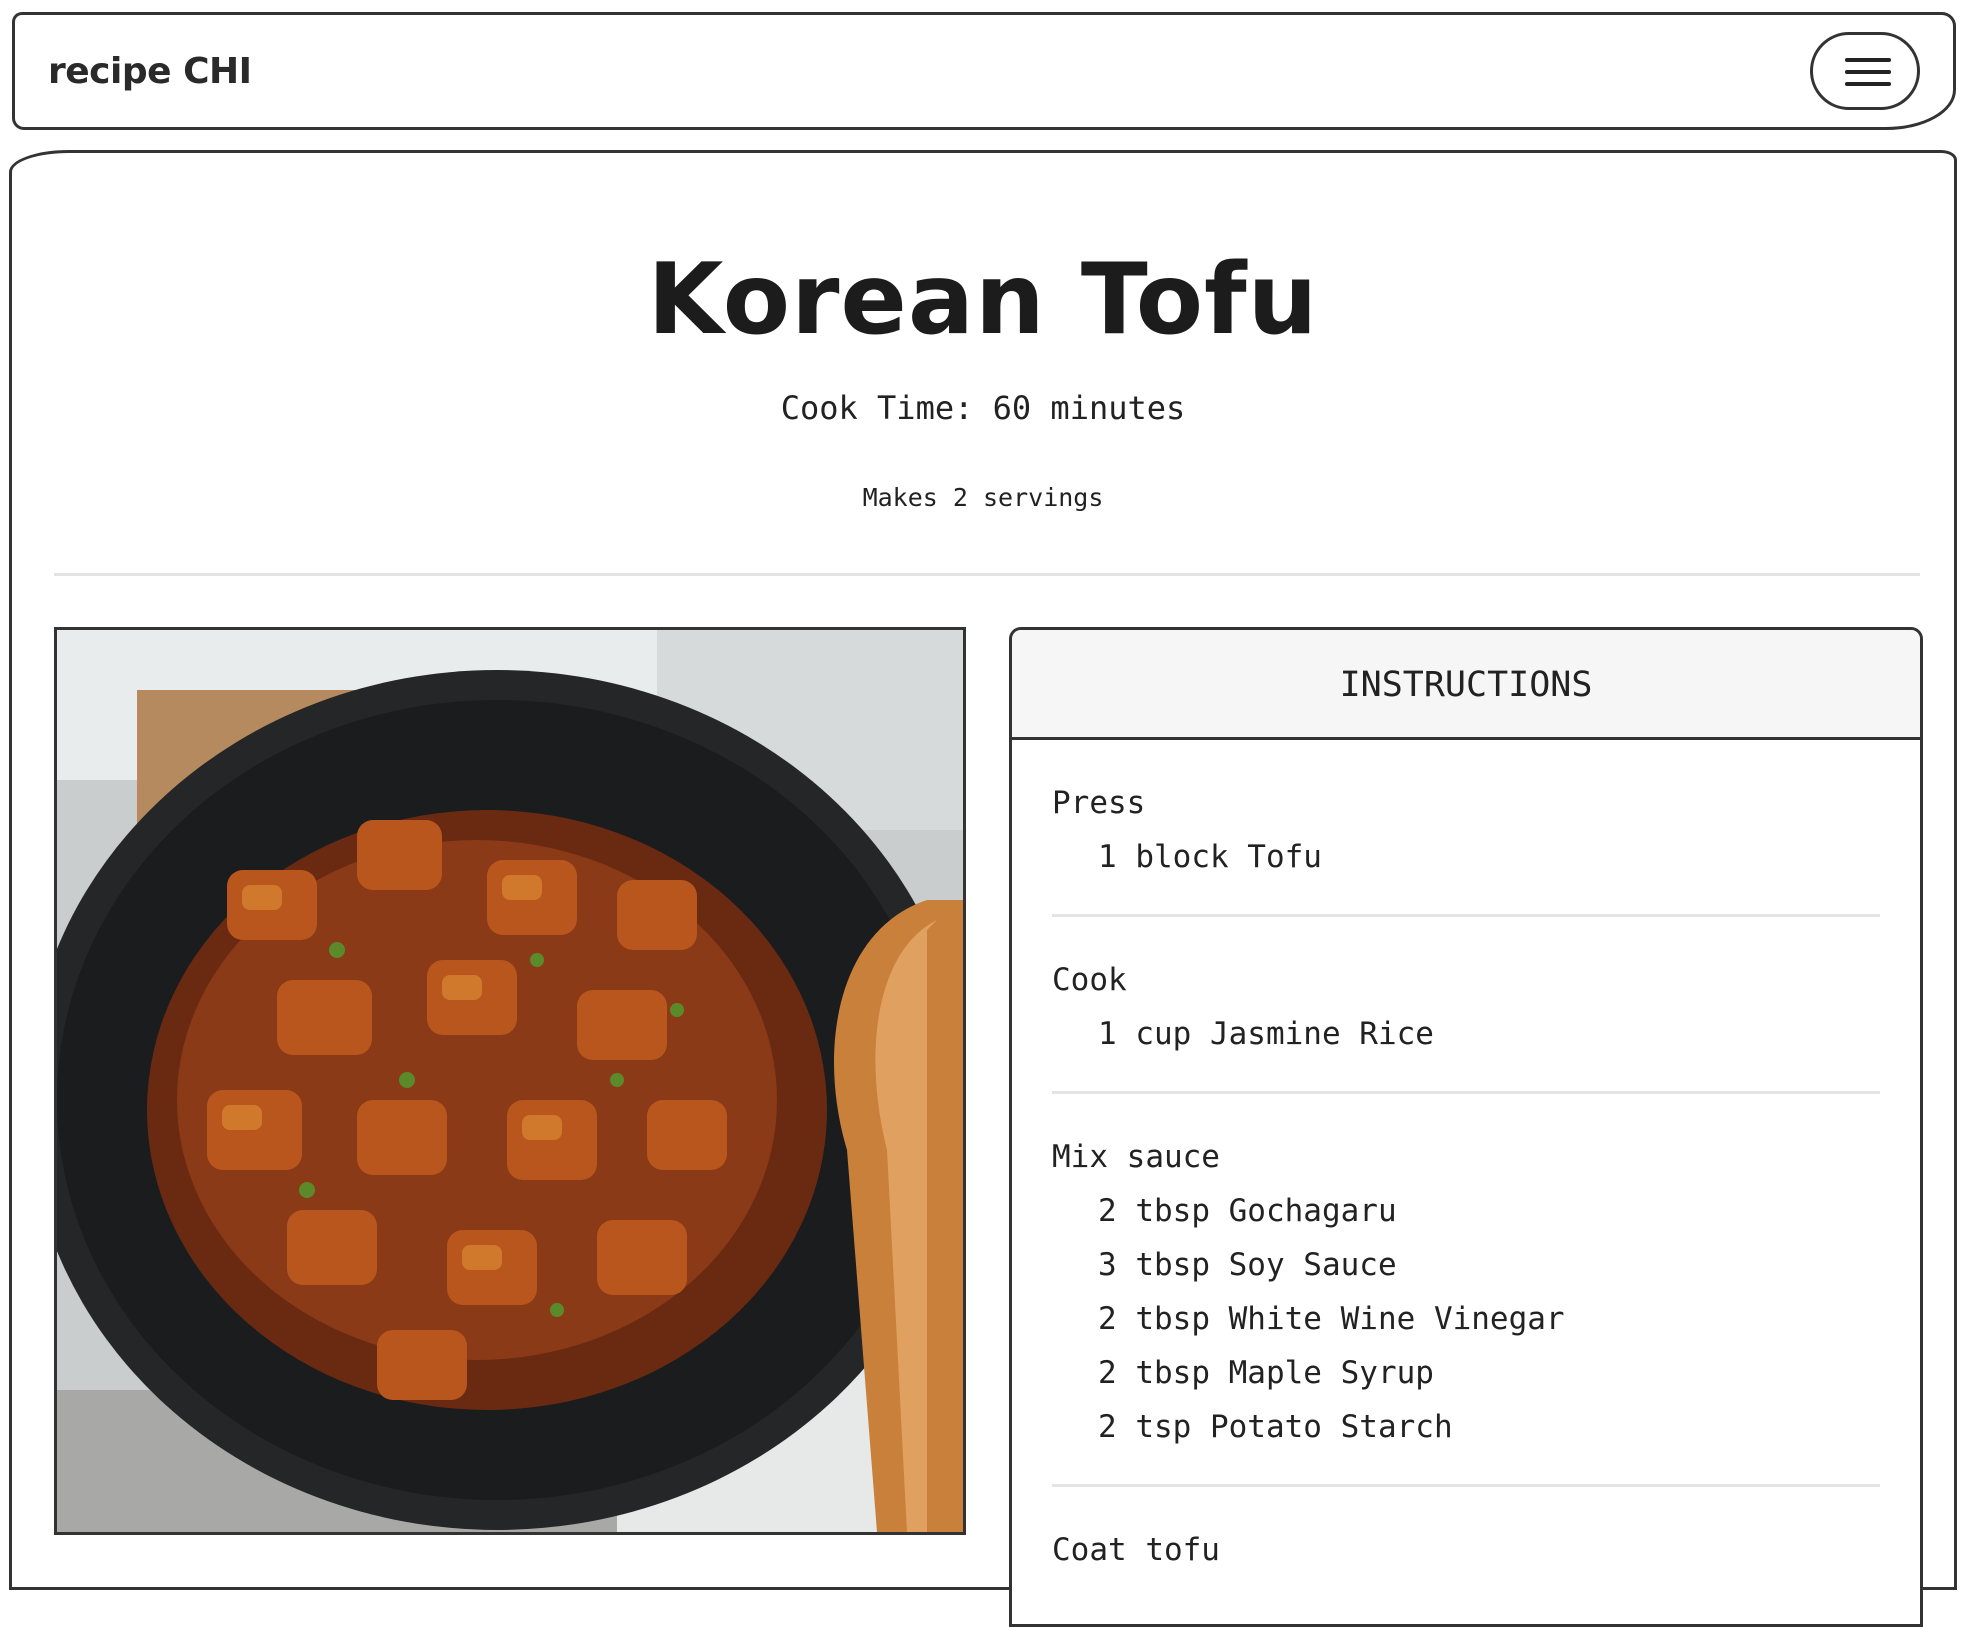  I want to click on step-name: Cook, so click(1089, 980).